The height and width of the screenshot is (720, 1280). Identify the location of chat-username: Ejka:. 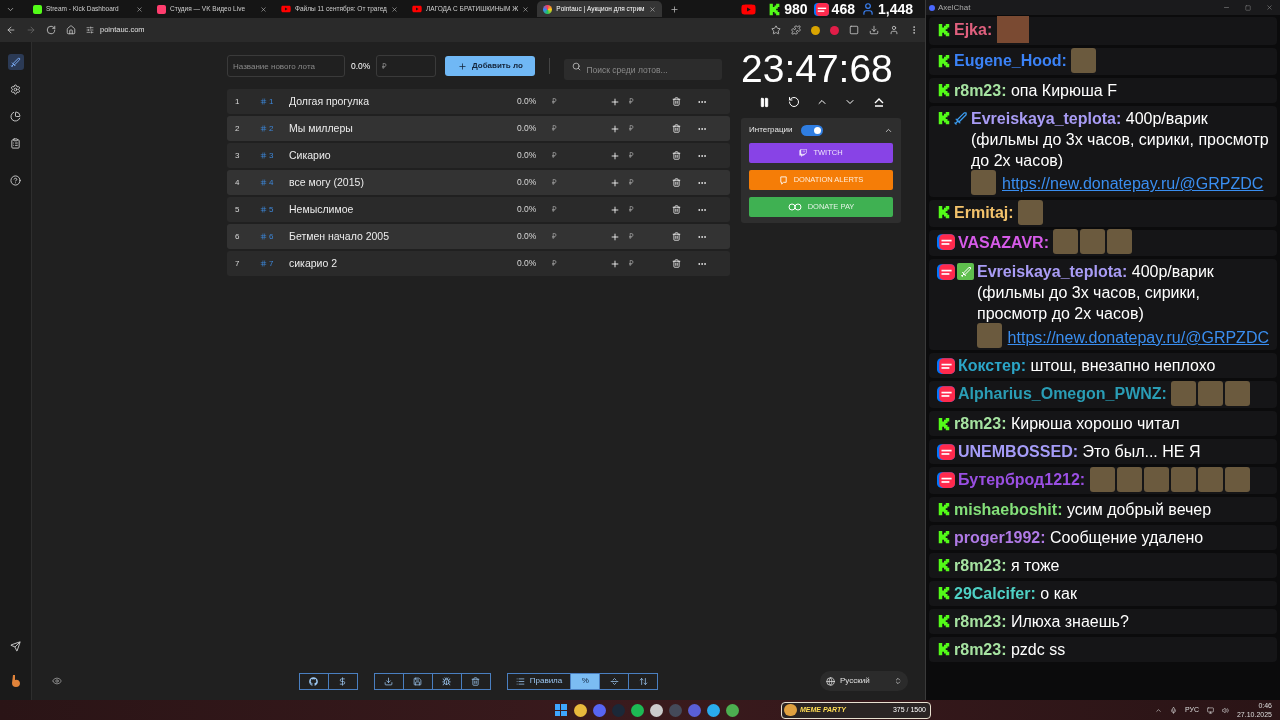
(973, 30).